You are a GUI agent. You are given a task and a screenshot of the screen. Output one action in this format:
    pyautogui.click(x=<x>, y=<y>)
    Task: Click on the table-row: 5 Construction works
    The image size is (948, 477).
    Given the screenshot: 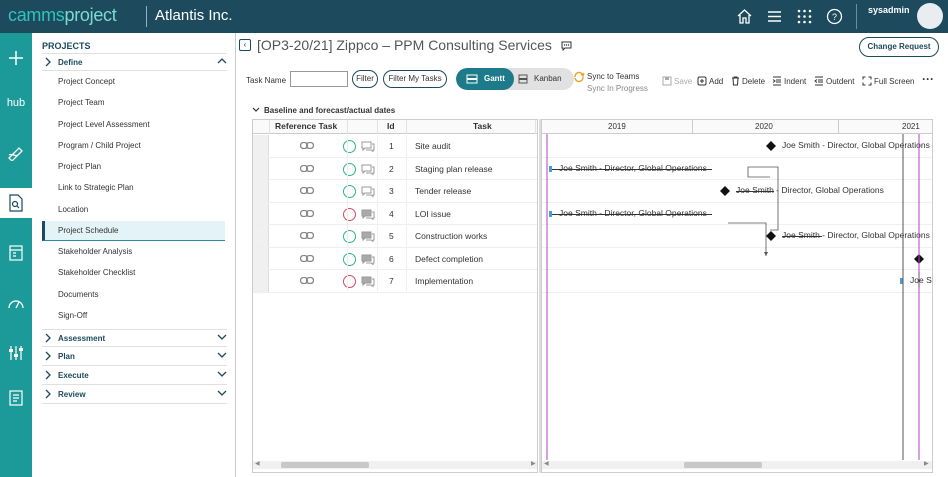 What is the action you would take?
    pyautogui.click(x=395, y=236)
    